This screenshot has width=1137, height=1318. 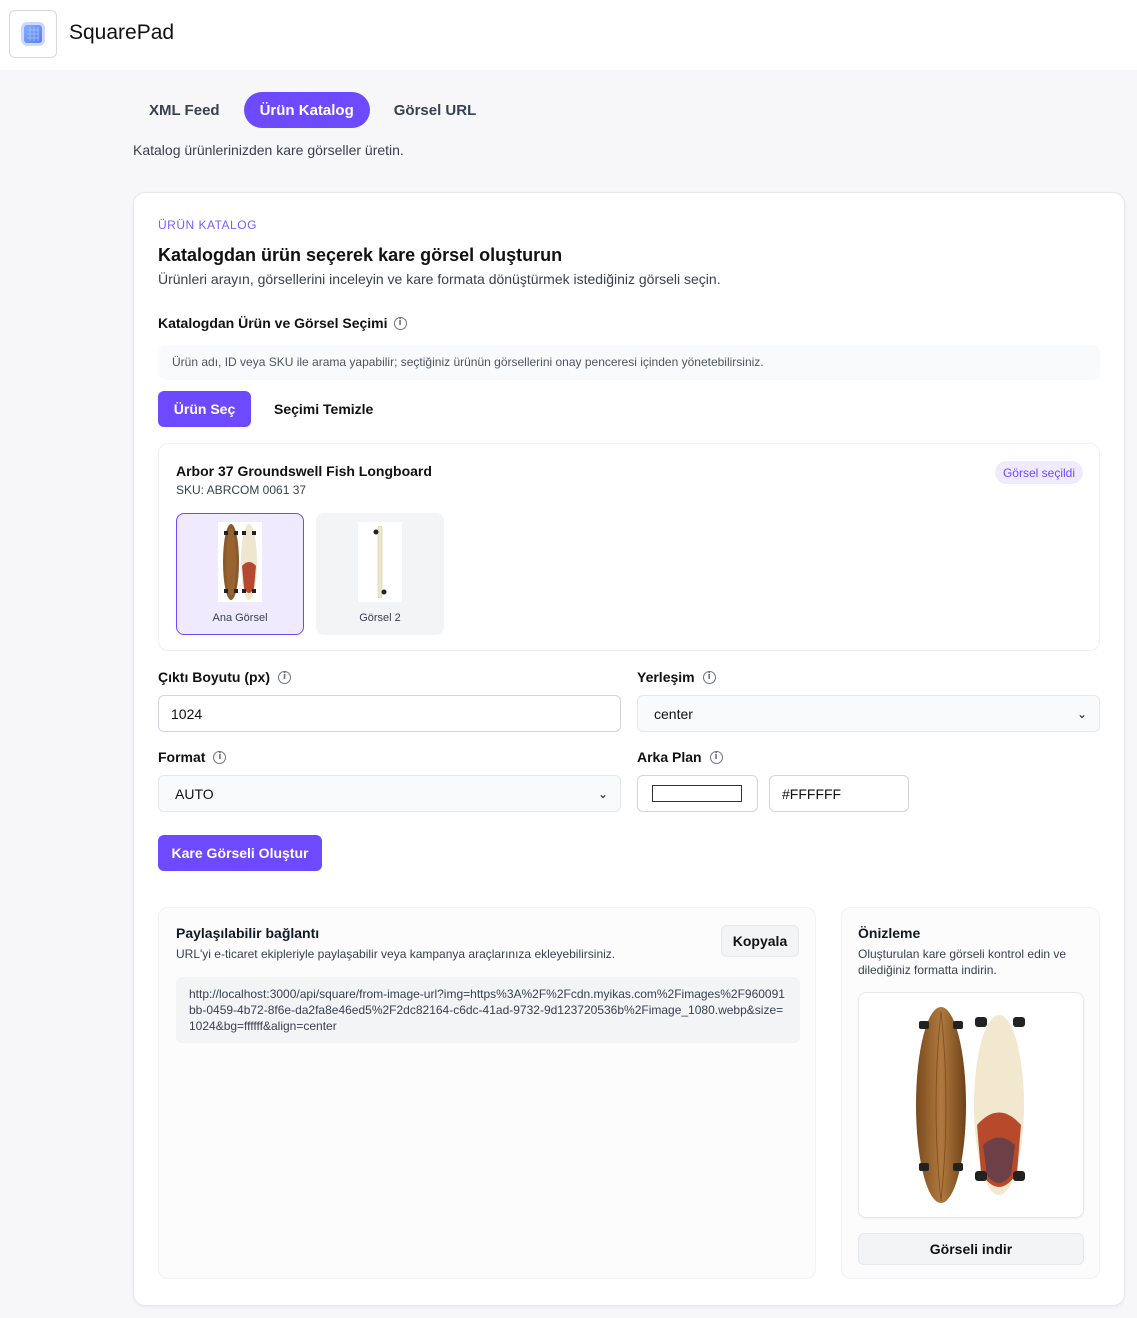 I want to click on selection-label-text: Katalogdan Ürün ve Görsel Seçimi, so click(x=273, y=323).